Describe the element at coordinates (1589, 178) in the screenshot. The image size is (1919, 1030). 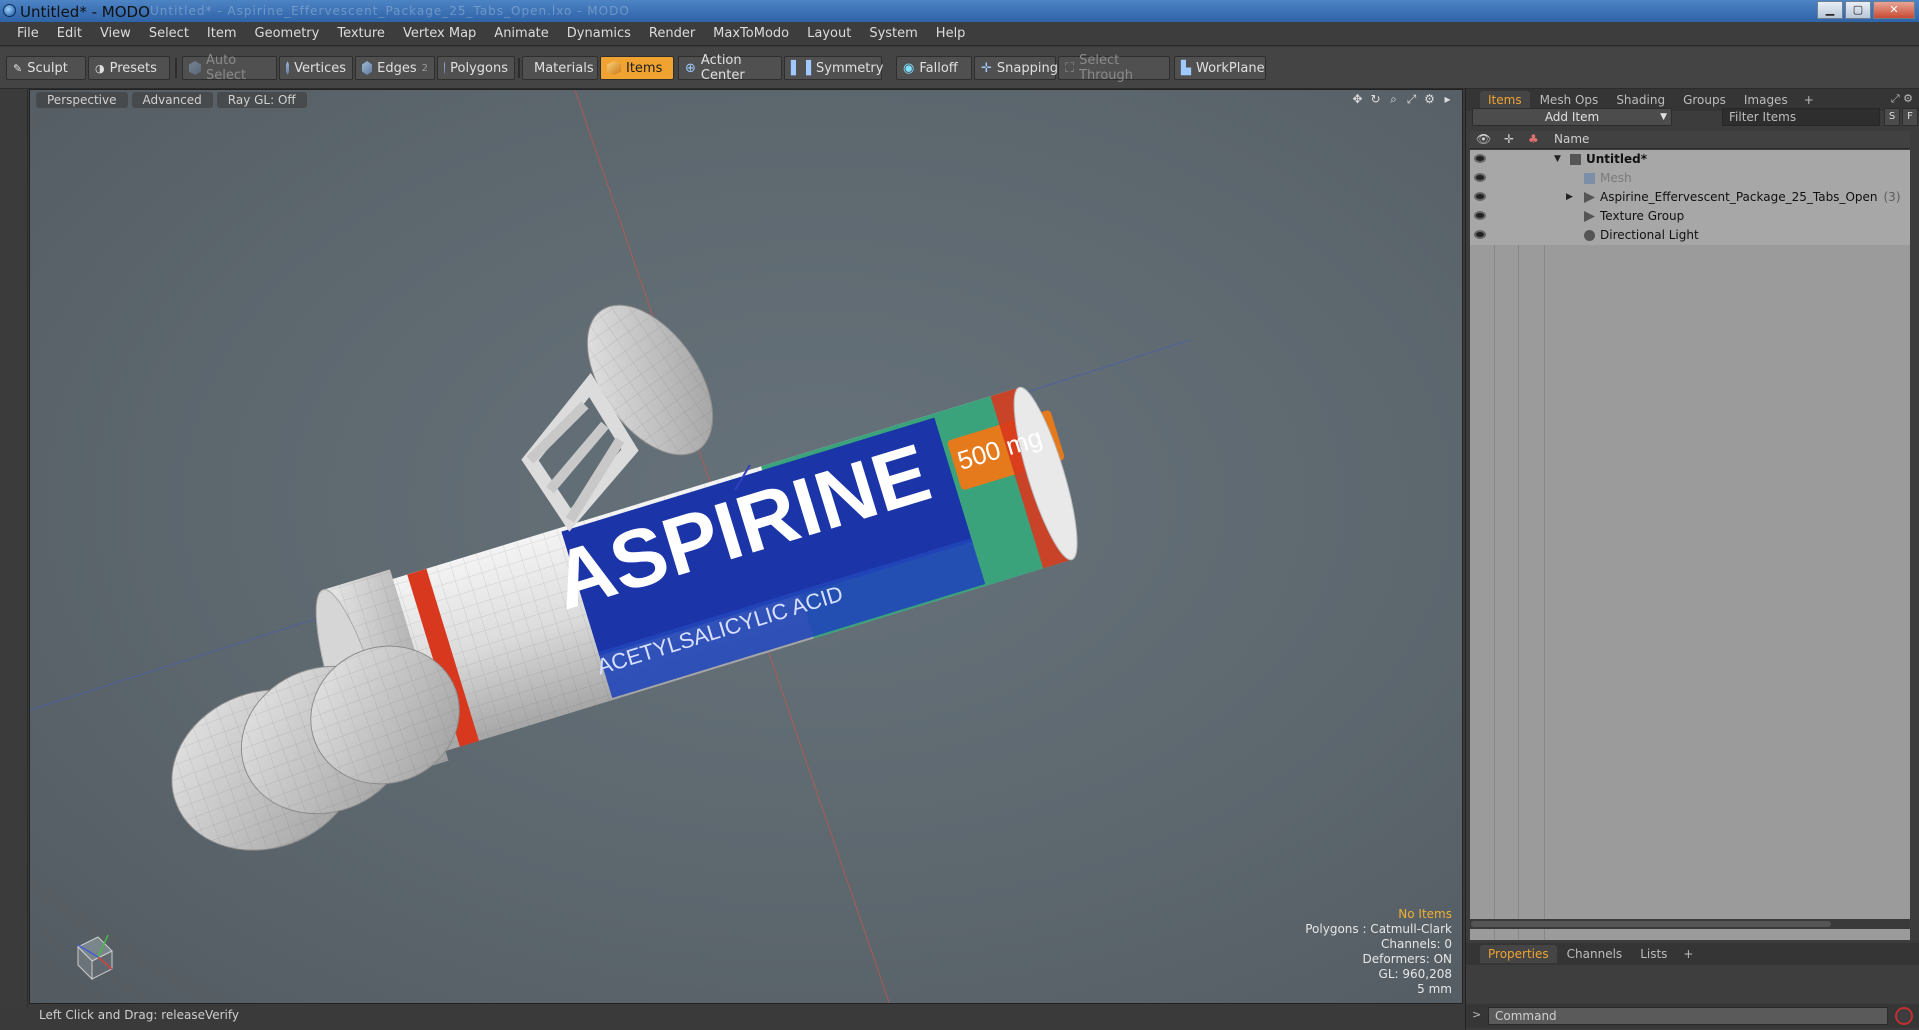
I see `mesh-icon` at that location.